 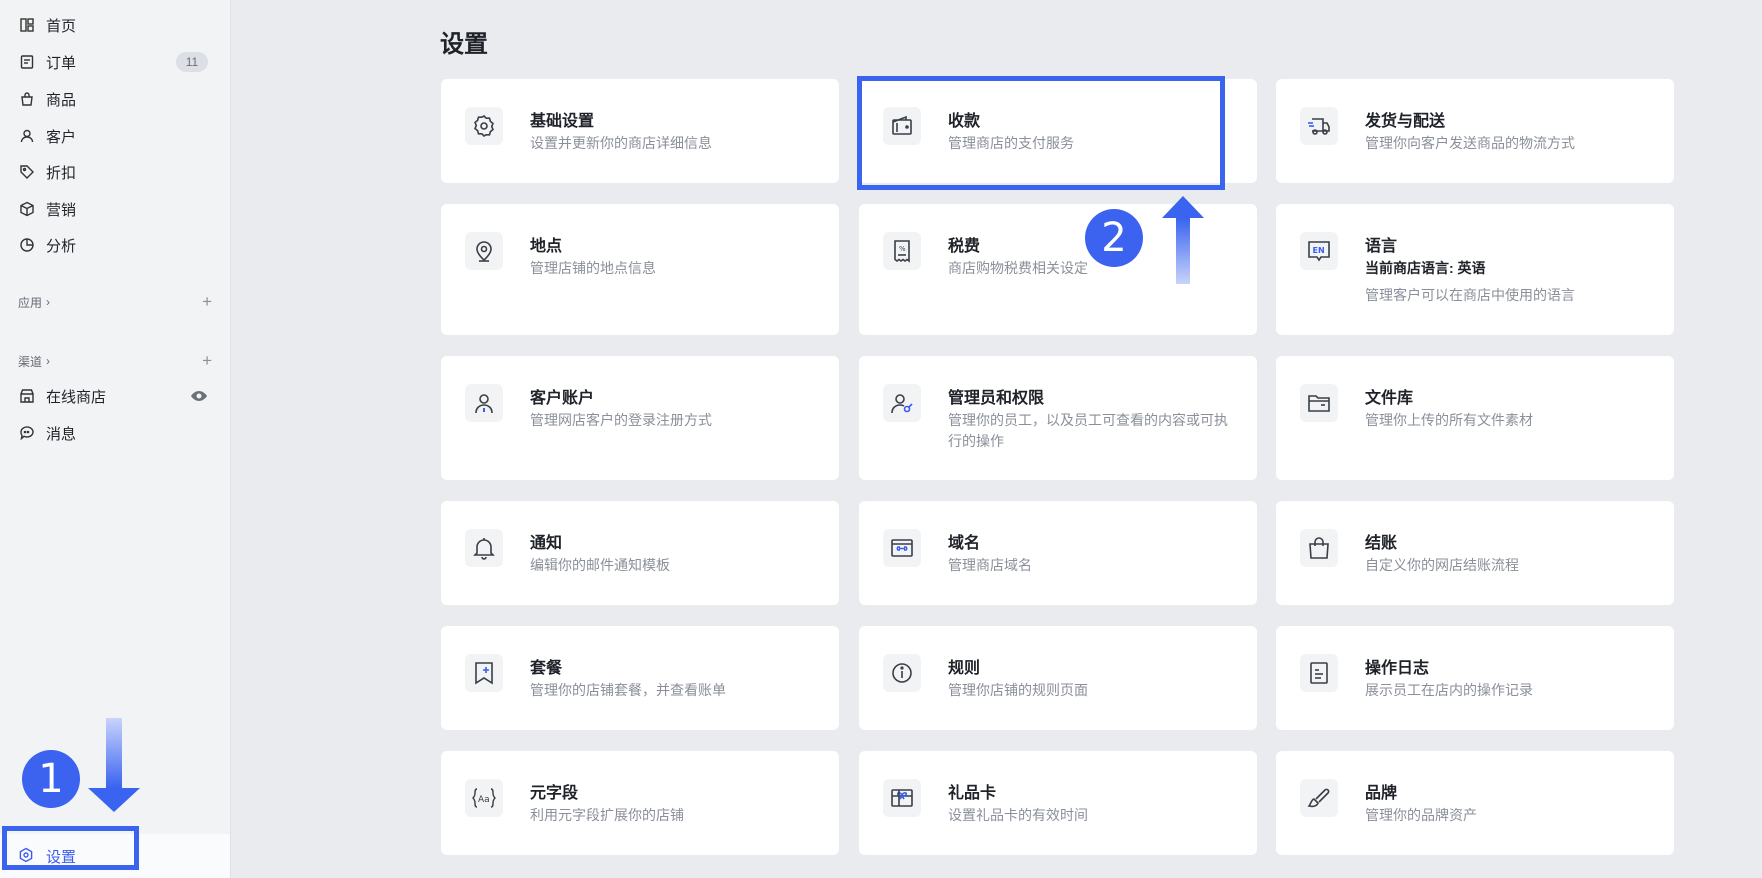 I want to click on tax-receipt-icon: %, so click(x=902, y=251).